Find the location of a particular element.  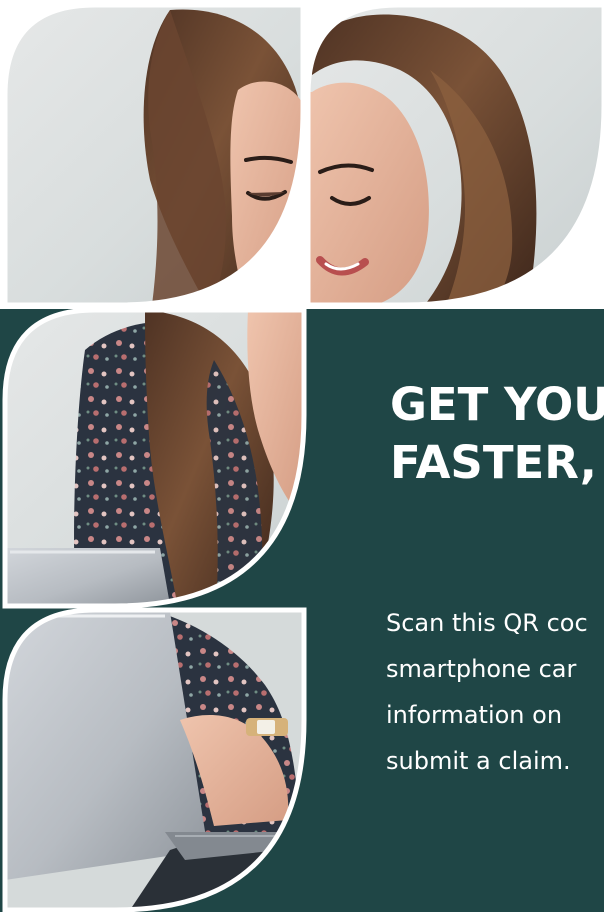

body-copy-line-3: information on is located at coordinates (474, 715).